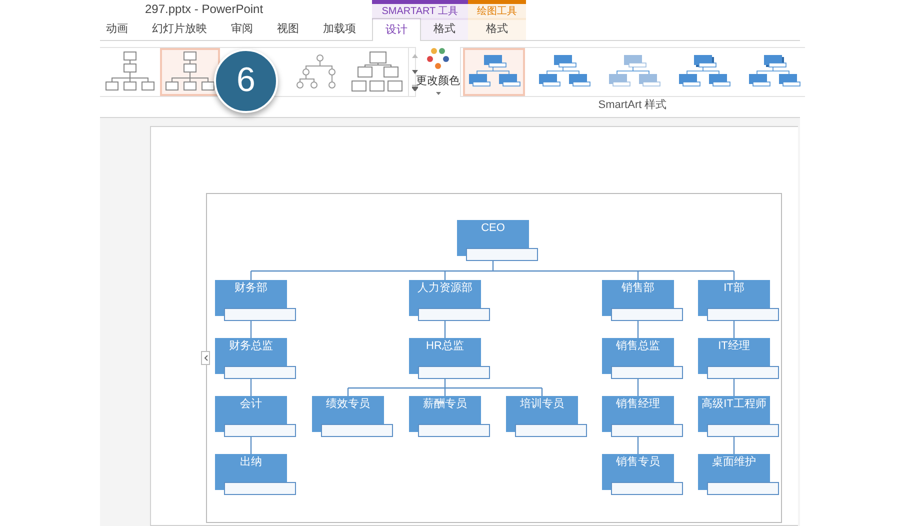 The image size is (900, 526). Describe the element at coordinates (638, 410) in the screenshot. I see `org-chart-node: 销售经理` at that location.